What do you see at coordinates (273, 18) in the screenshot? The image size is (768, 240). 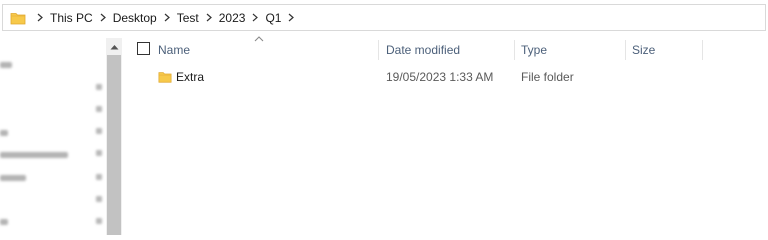 I see `breadcrumb-q1: Q1` at bounding box center [273, 18].